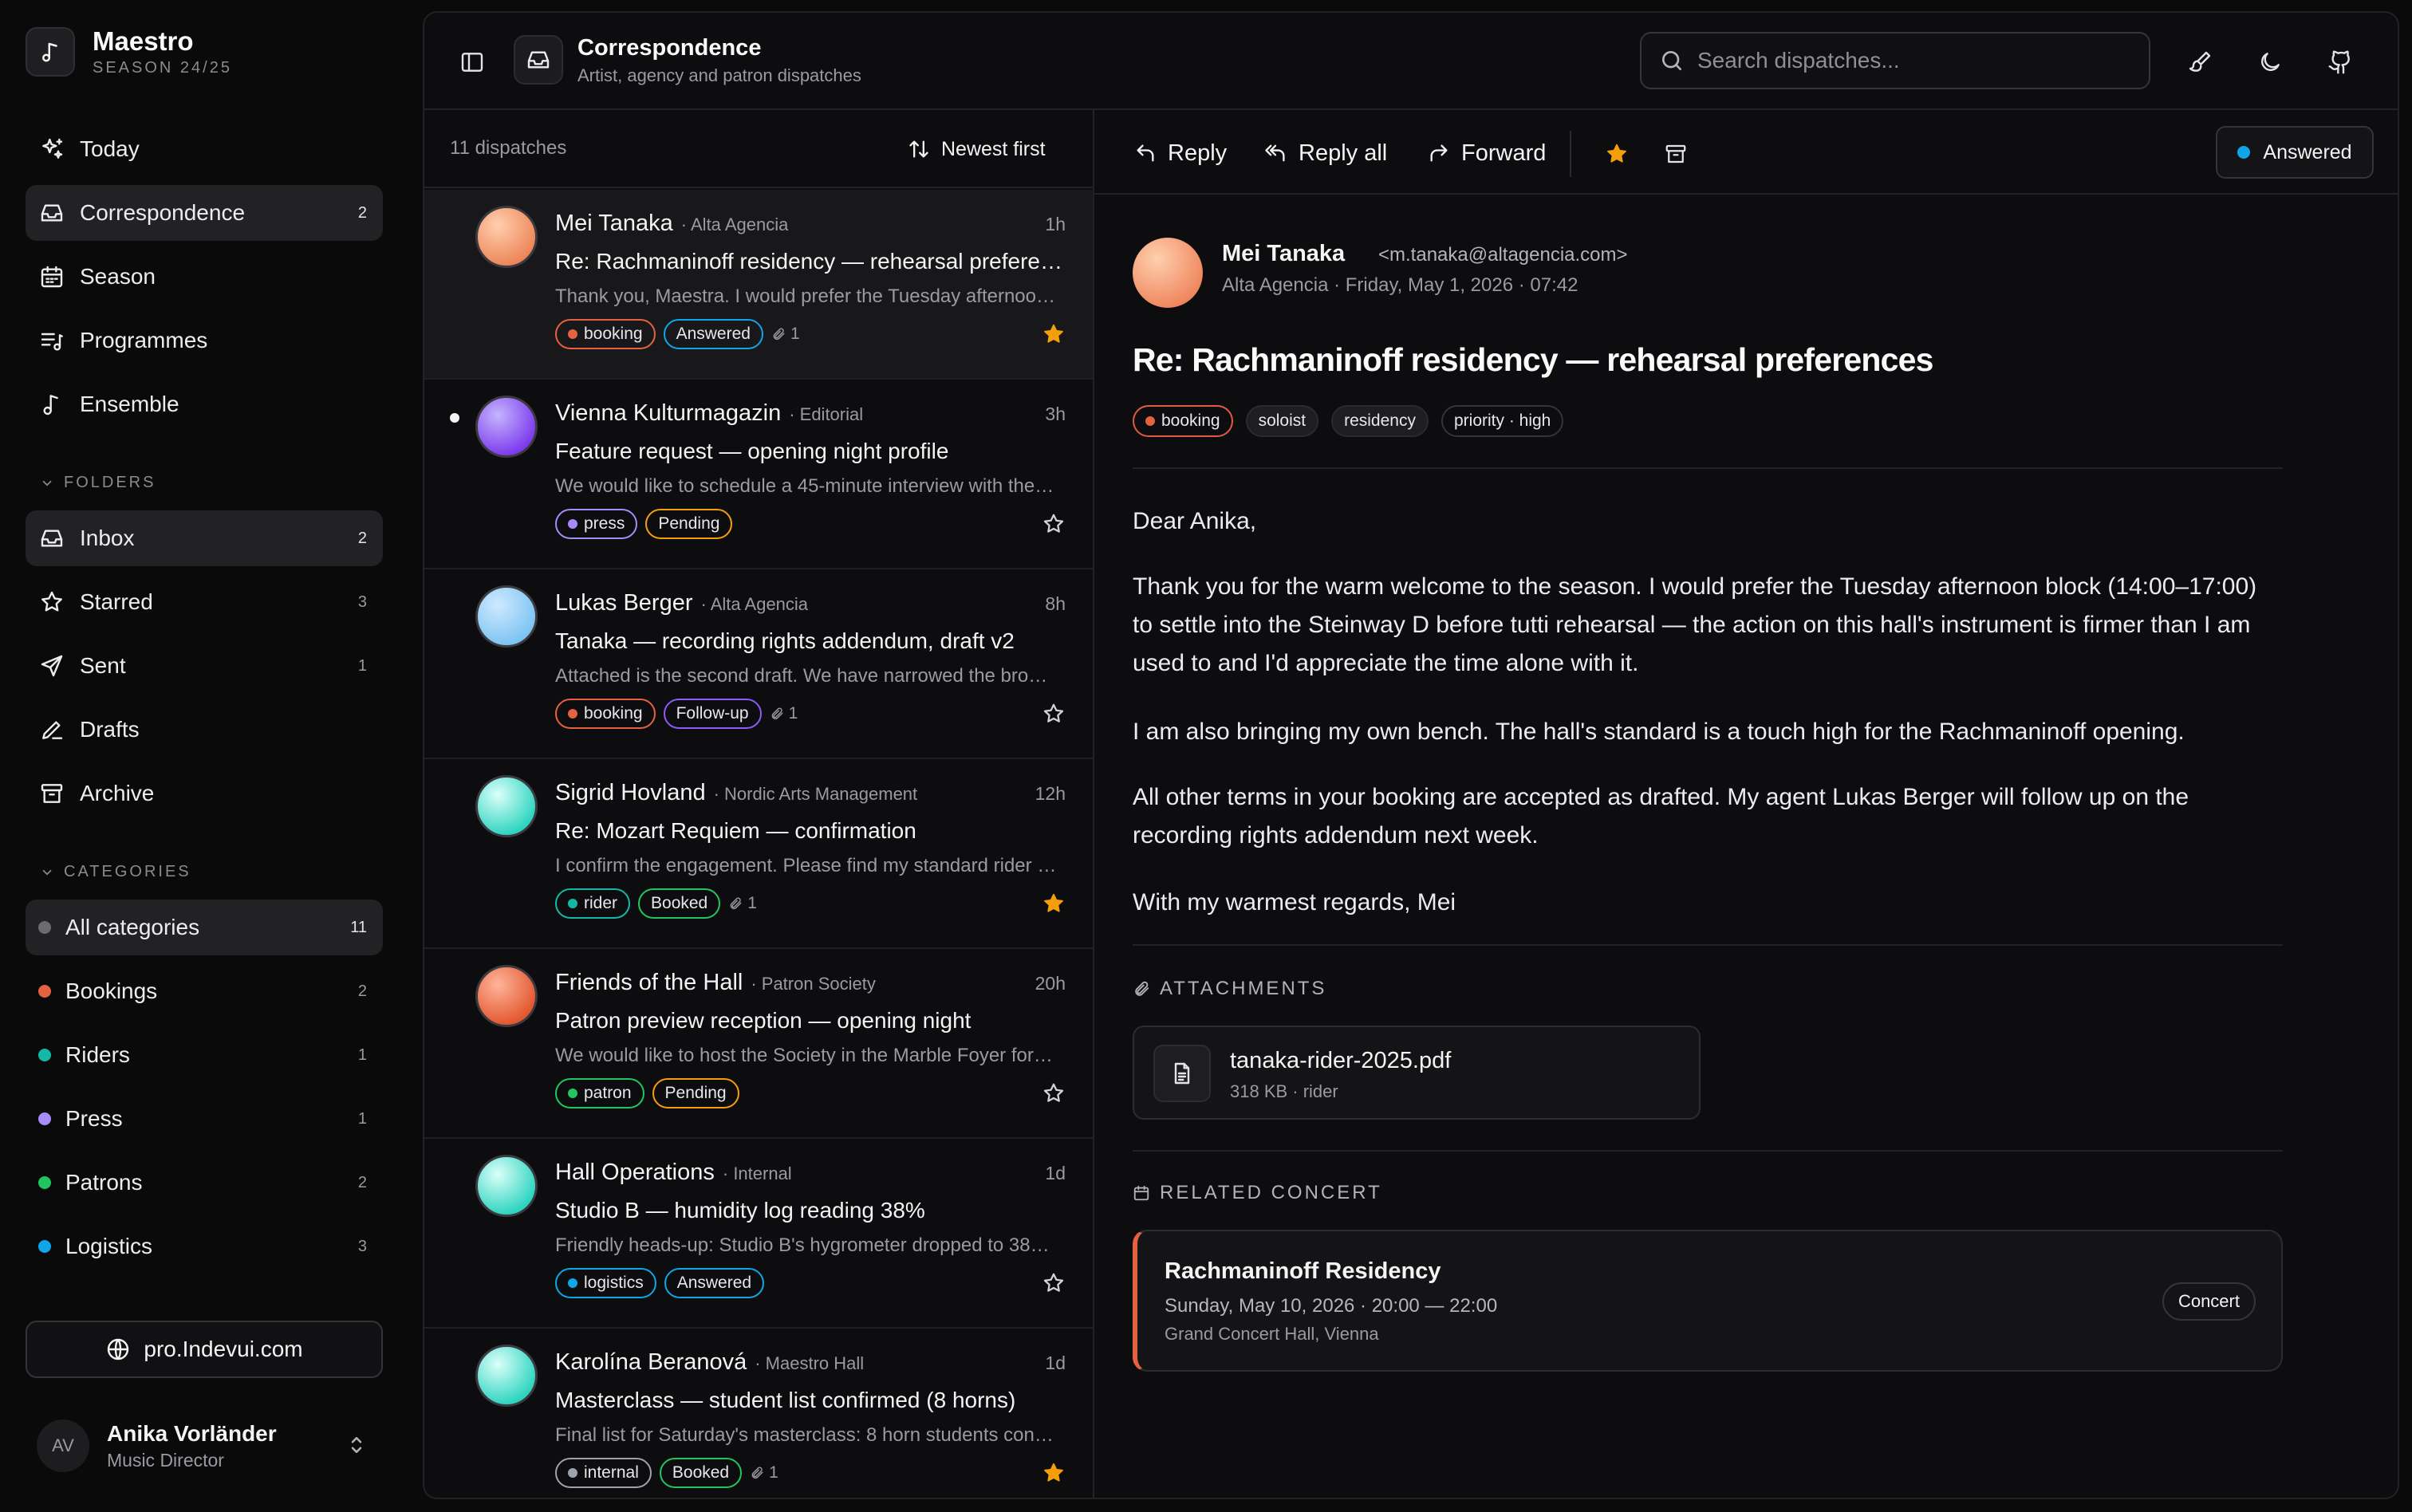  I want to click on status-label: Pending, so click(689, 523).